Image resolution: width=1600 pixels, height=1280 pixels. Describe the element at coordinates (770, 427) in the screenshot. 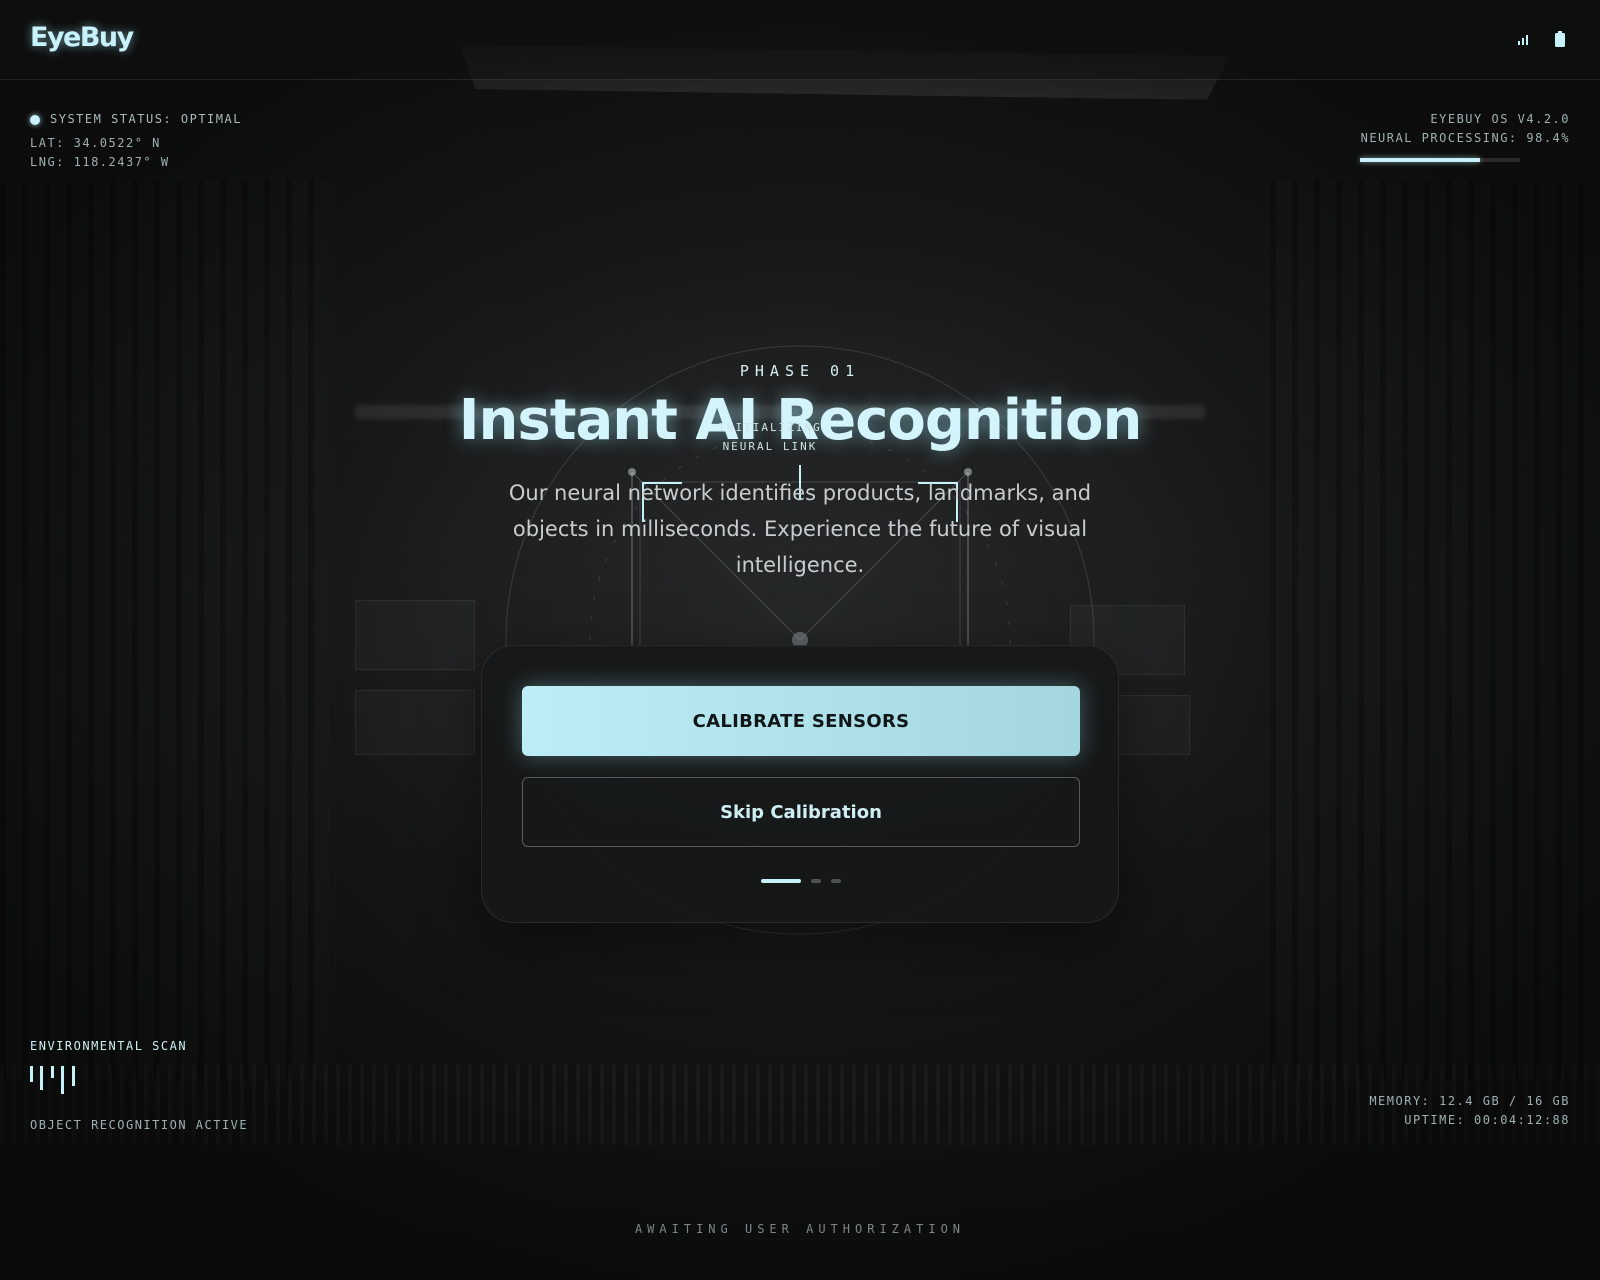

I see `scanner-label-line1: INITIALIZING` at that location.